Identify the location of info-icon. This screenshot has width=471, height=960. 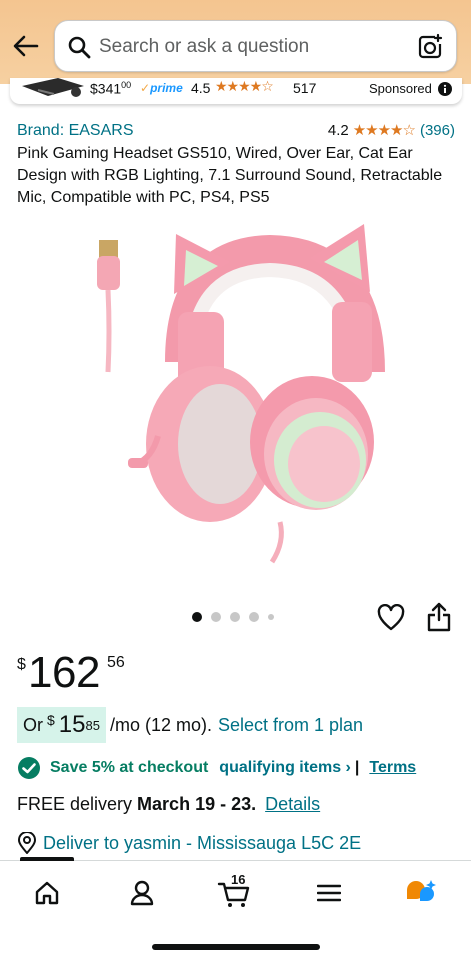
(445, 89).